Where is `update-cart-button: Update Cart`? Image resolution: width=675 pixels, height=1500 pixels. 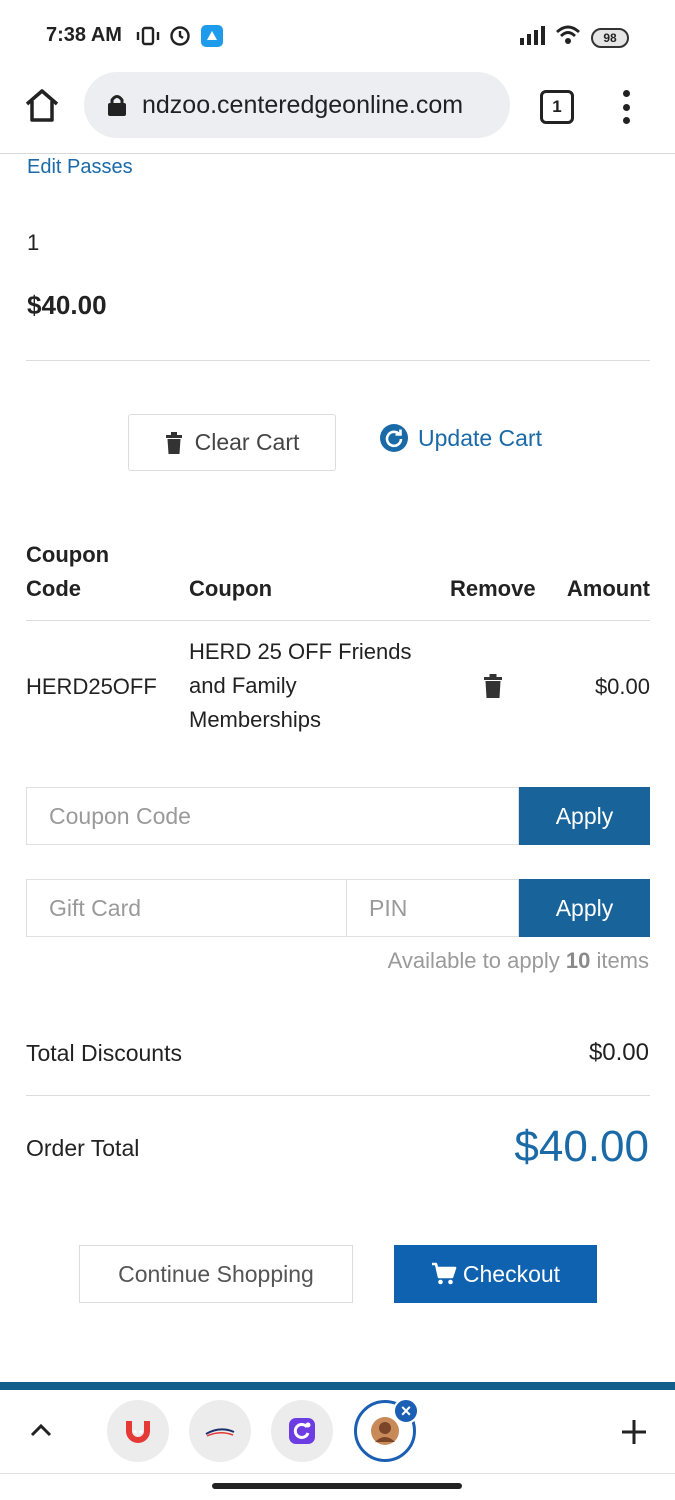
update-cart-button: Update Cart is located at coordinates (461, 438).